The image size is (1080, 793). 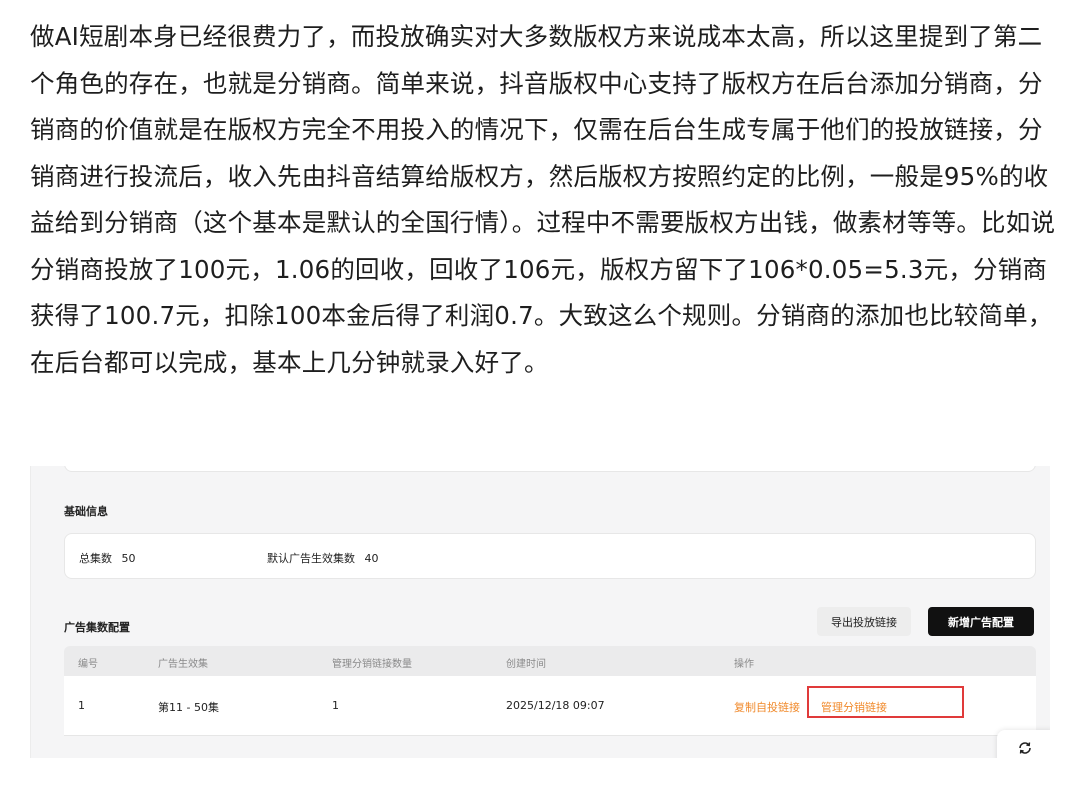 I want to click on column-header-actions: 操作, so click(x=744, y=664).